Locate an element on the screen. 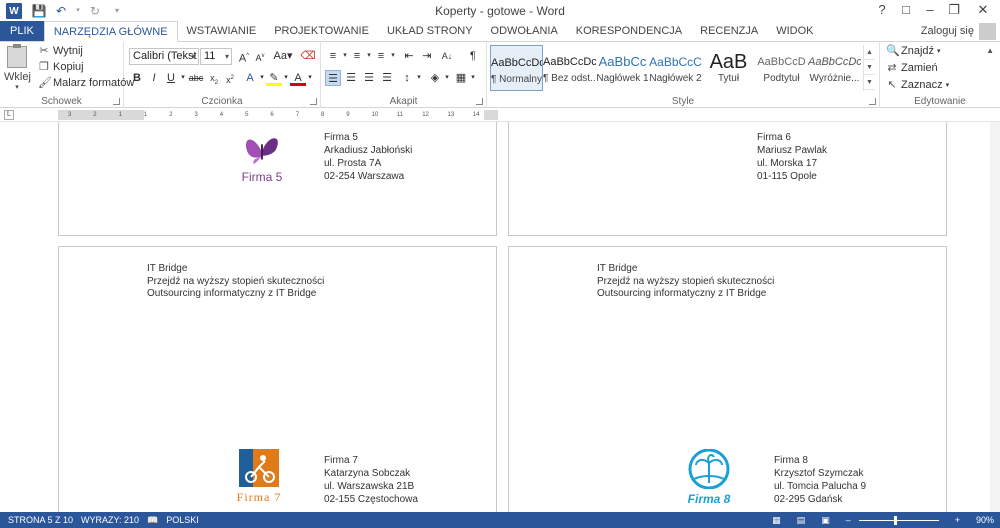  font-name-select: Calibri (Tekst p ▾ is located at coordinates (164, 56).